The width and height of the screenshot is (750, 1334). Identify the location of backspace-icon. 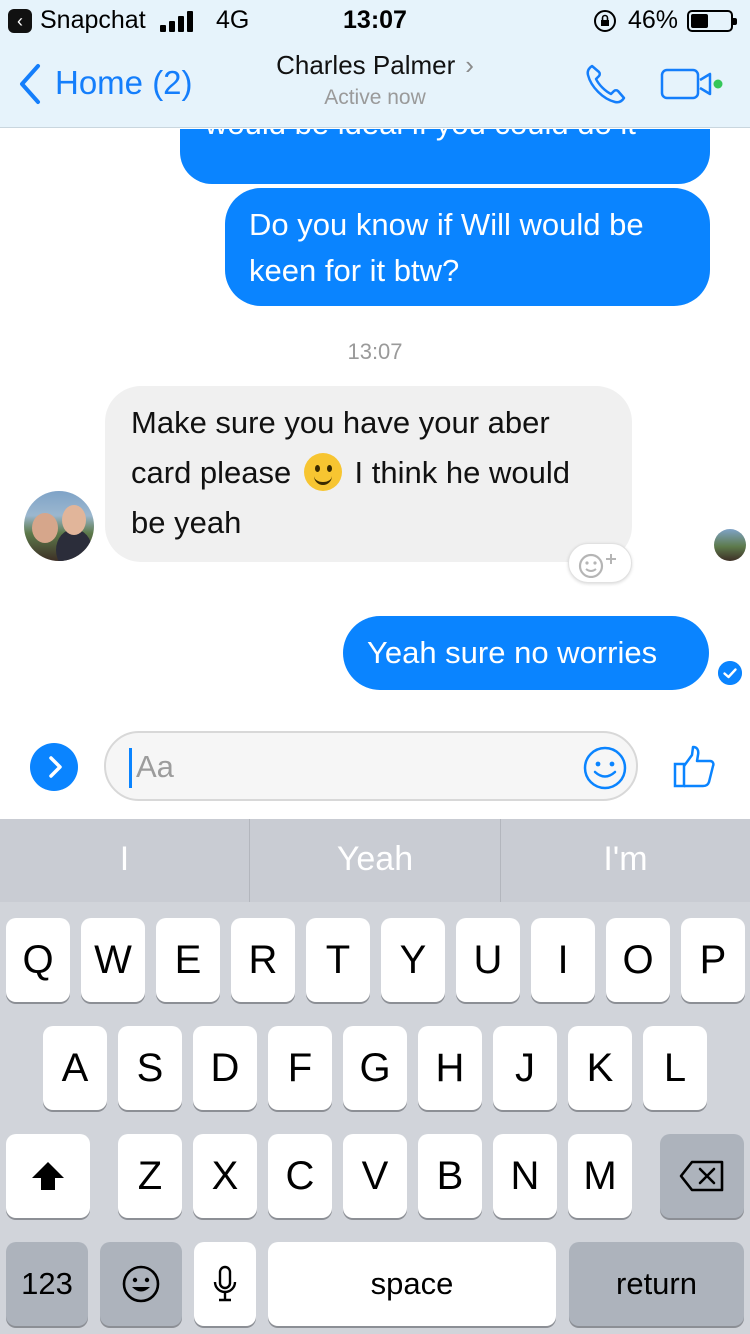
(701, 1176).